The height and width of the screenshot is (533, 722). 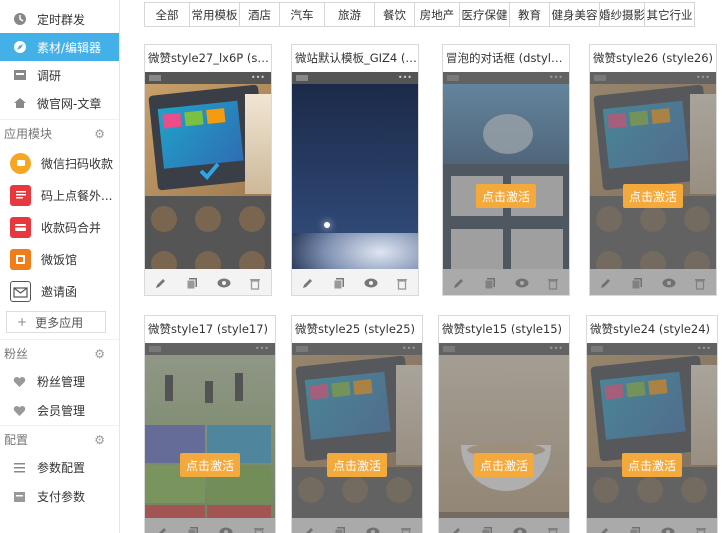 What do you see at coordinates (437, 14) in the screenshot?
I see `tab-6: 房地产` at bounding box center [437, 14].